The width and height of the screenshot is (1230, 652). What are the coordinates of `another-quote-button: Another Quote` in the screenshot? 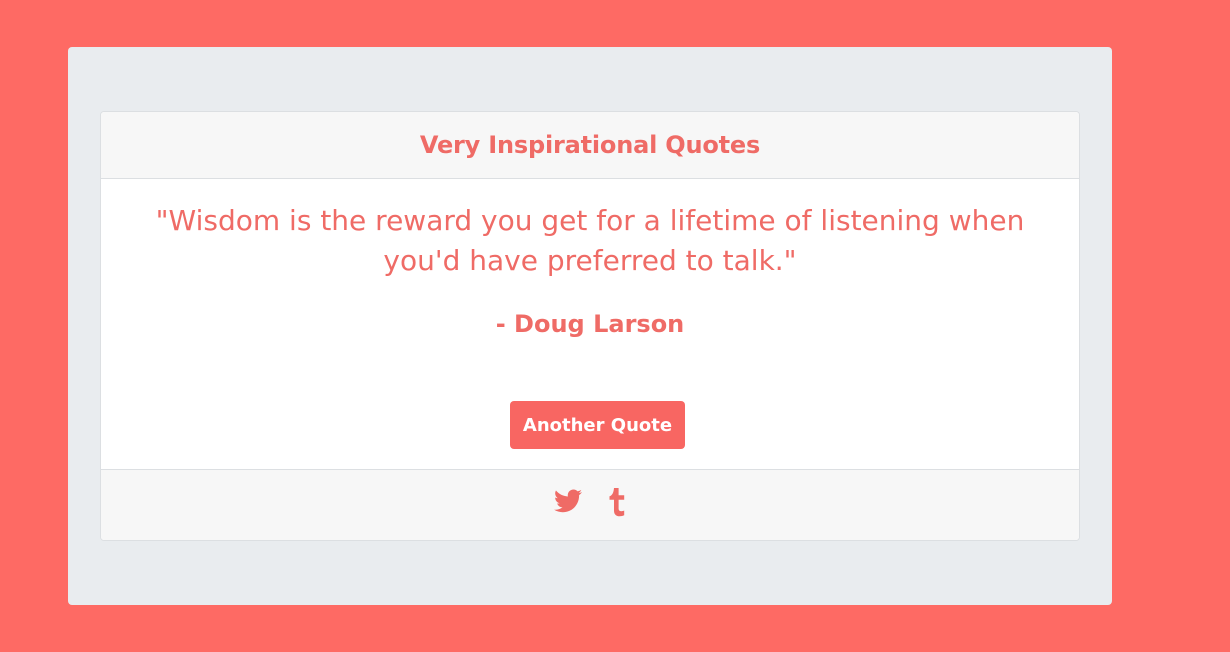 It's located at (597, 425).